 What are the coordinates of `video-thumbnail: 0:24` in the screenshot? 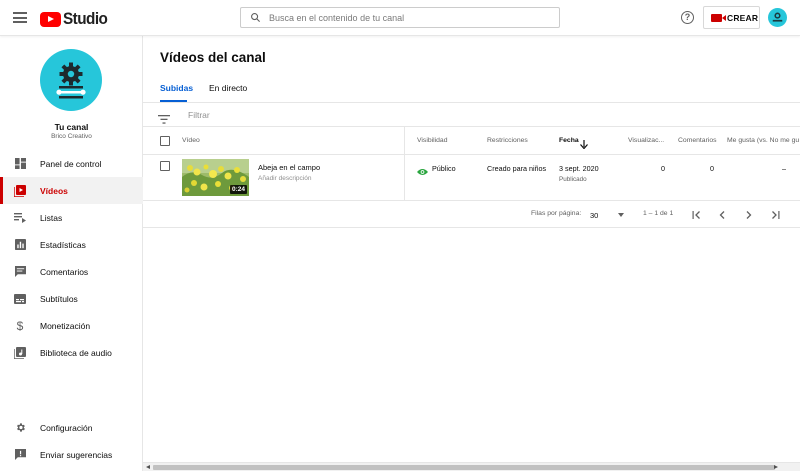 It's located at (215, 177).